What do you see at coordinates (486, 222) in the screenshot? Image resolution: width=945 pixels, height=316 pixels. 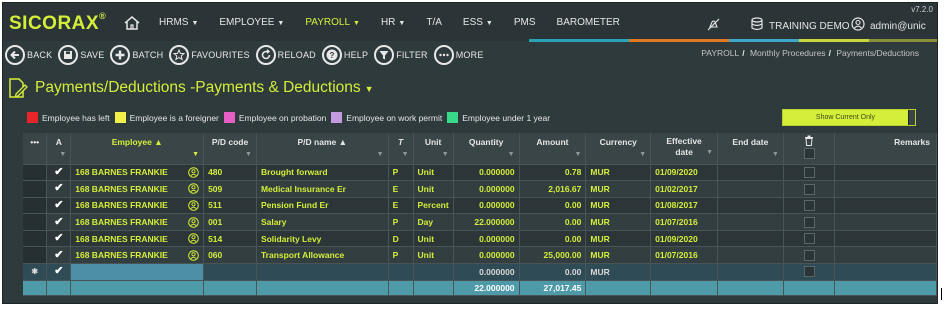 I see `quantity-cell: 22.000000` at bounding box center [486, 222].